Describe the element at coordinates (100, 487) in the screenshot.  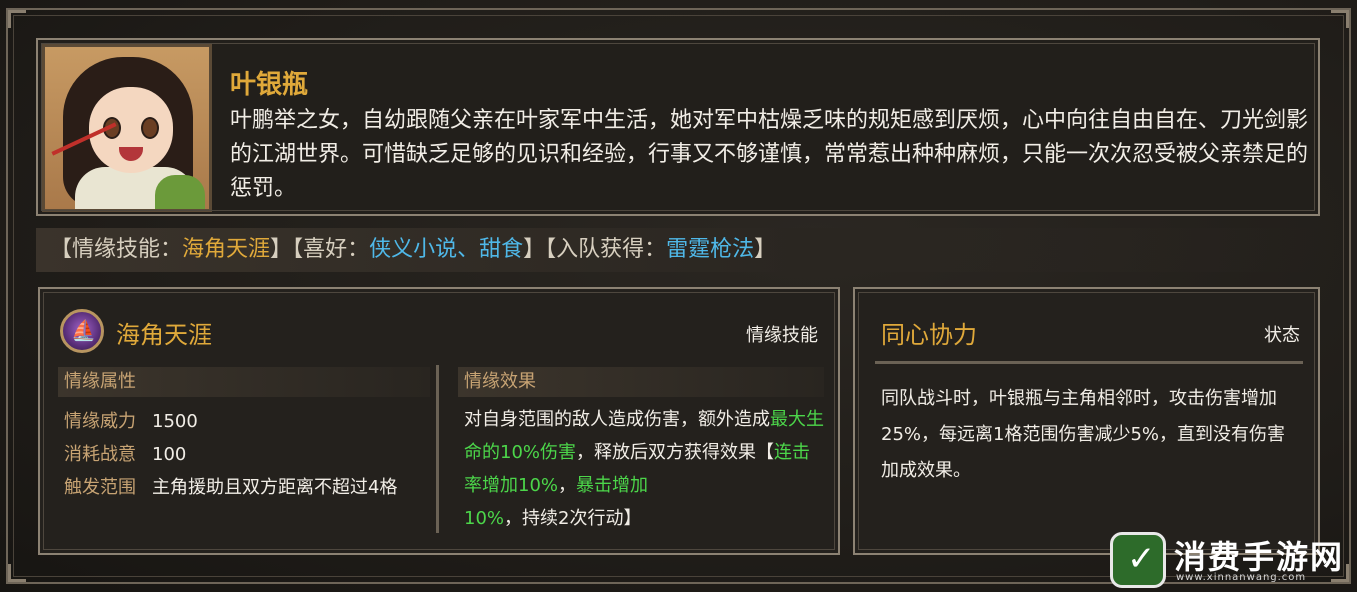
I see `attribute-key: 触发范围` at that location.